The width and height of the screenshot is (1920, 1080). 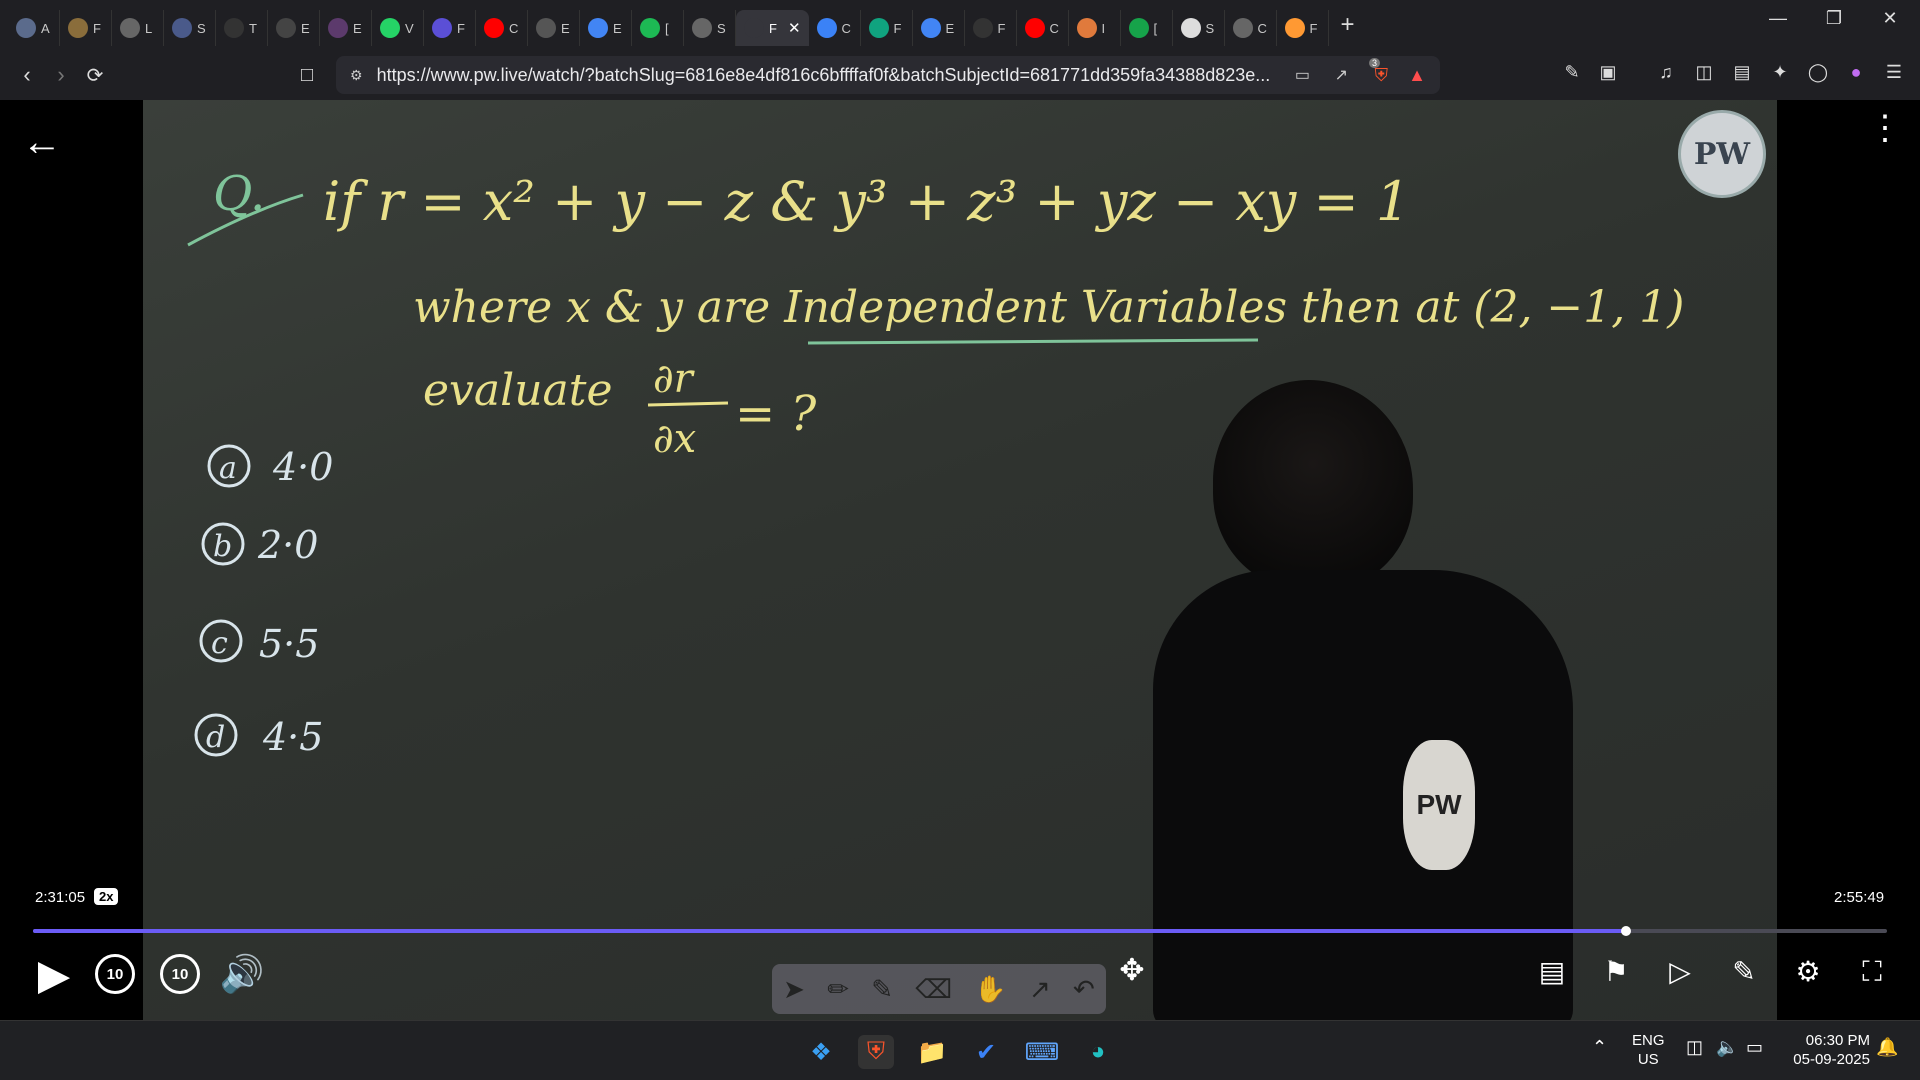 I want to click on circle-app-icon, so click(x=26, y=28).